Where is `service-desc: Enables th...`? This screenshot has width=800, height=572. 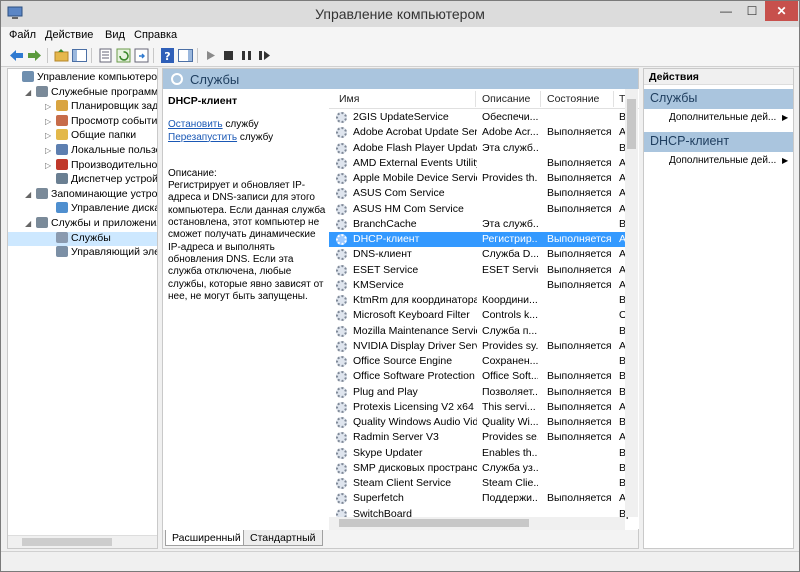 service-desc: Enables th... is located at coordinates (510, 452).